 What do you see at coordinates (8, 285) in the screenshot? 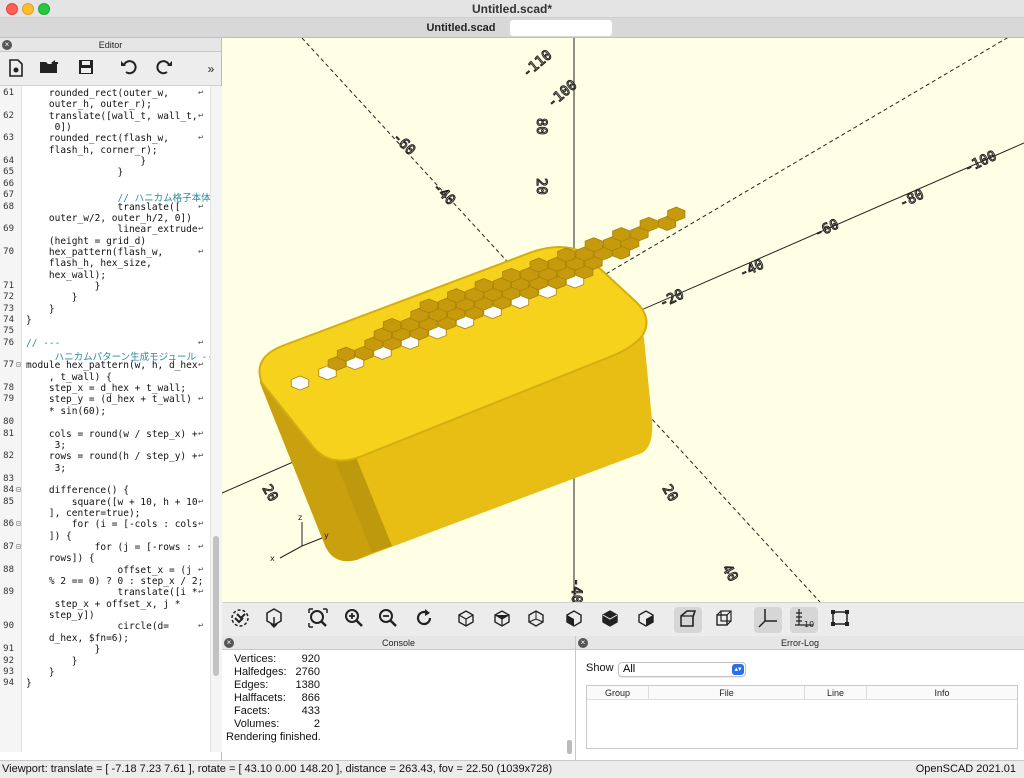
I see `line-number: 71` at bounding box center [8, 285].